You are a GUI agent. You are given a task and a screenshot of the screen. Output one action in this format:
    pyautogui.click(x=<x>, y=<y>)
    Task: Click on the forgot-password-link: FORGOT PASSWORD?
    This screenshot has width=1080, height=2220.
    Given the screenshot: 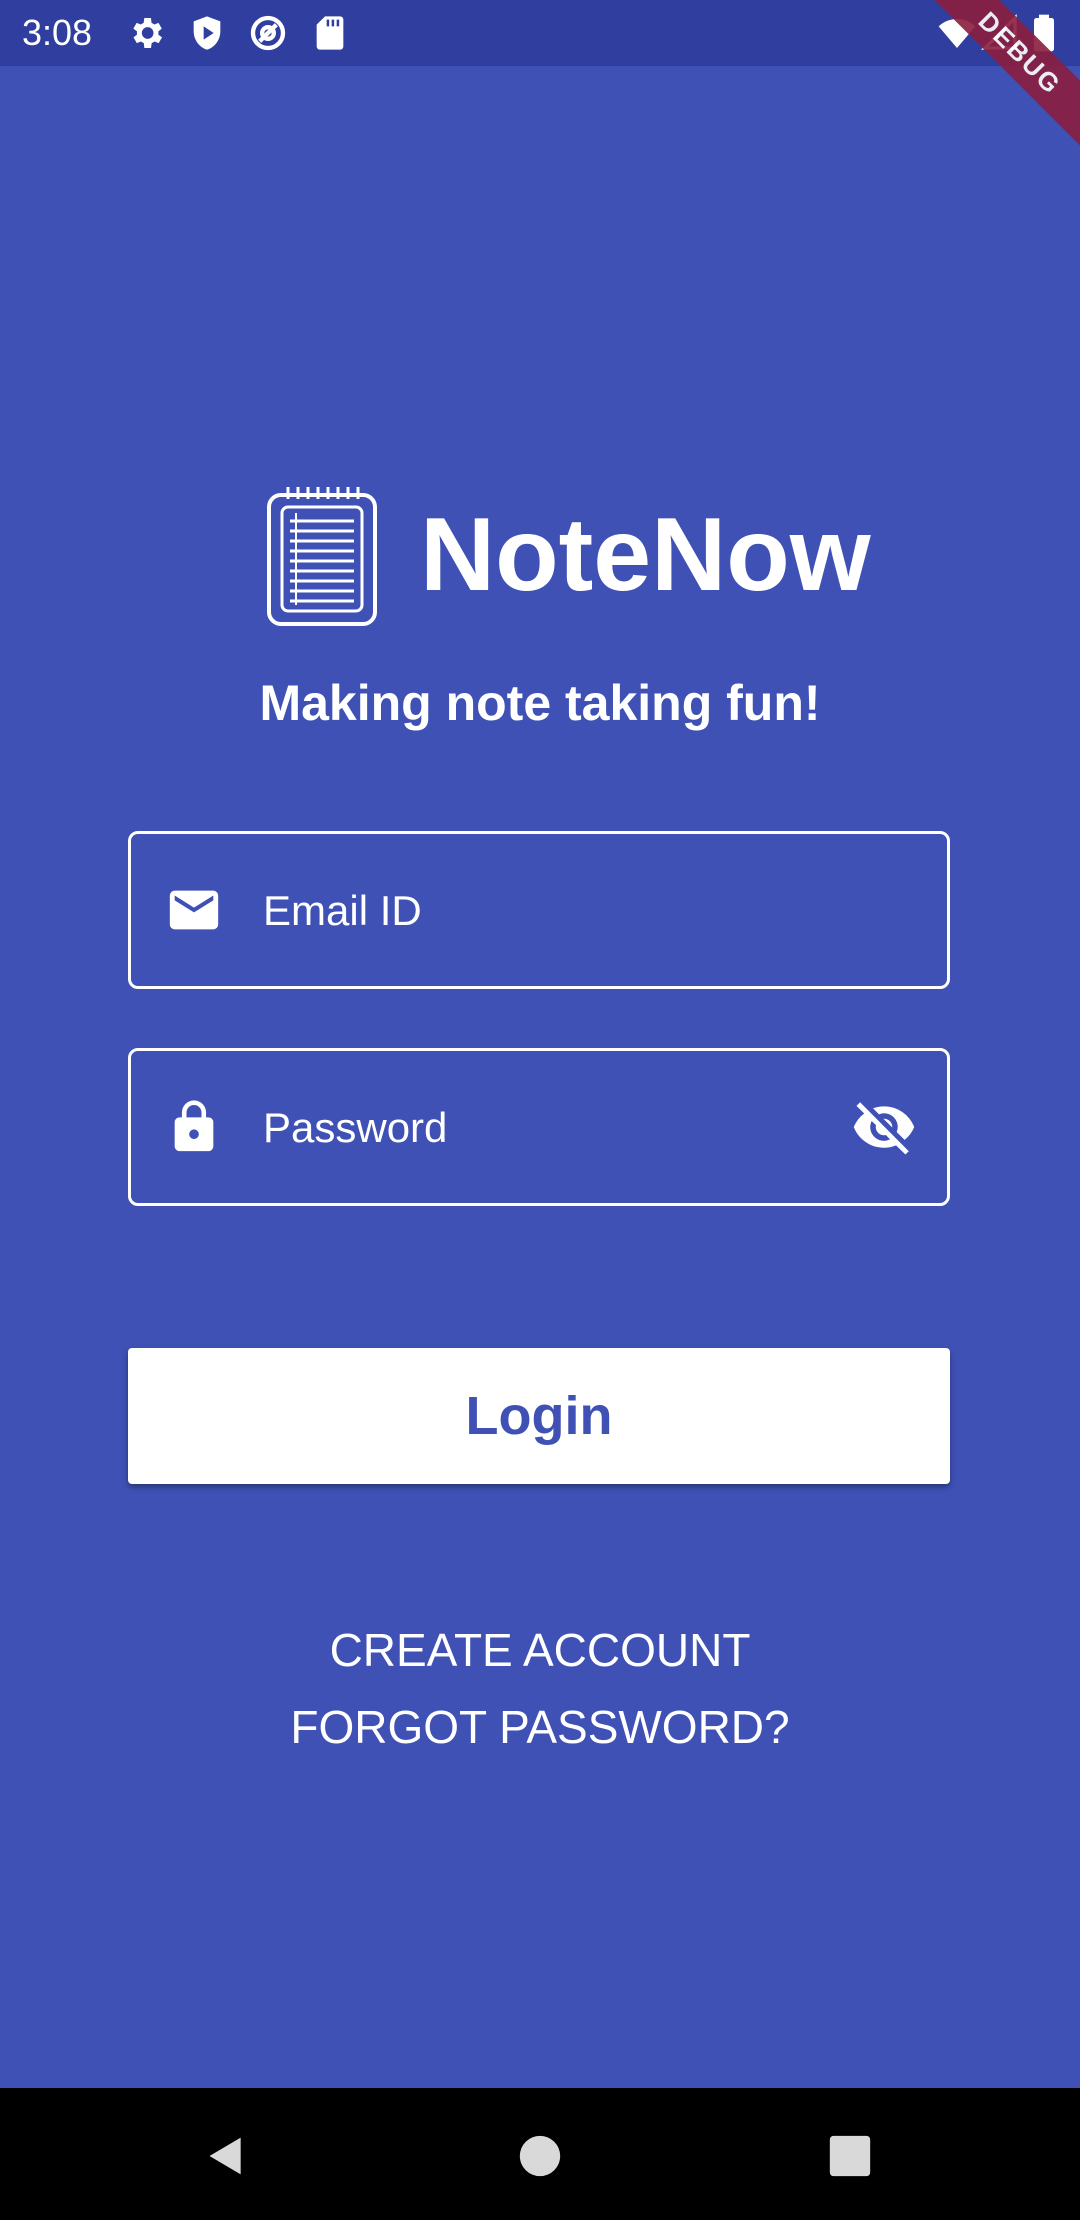 What is the action you would take?
    pyautogui.click(x=540, y=1727)
    